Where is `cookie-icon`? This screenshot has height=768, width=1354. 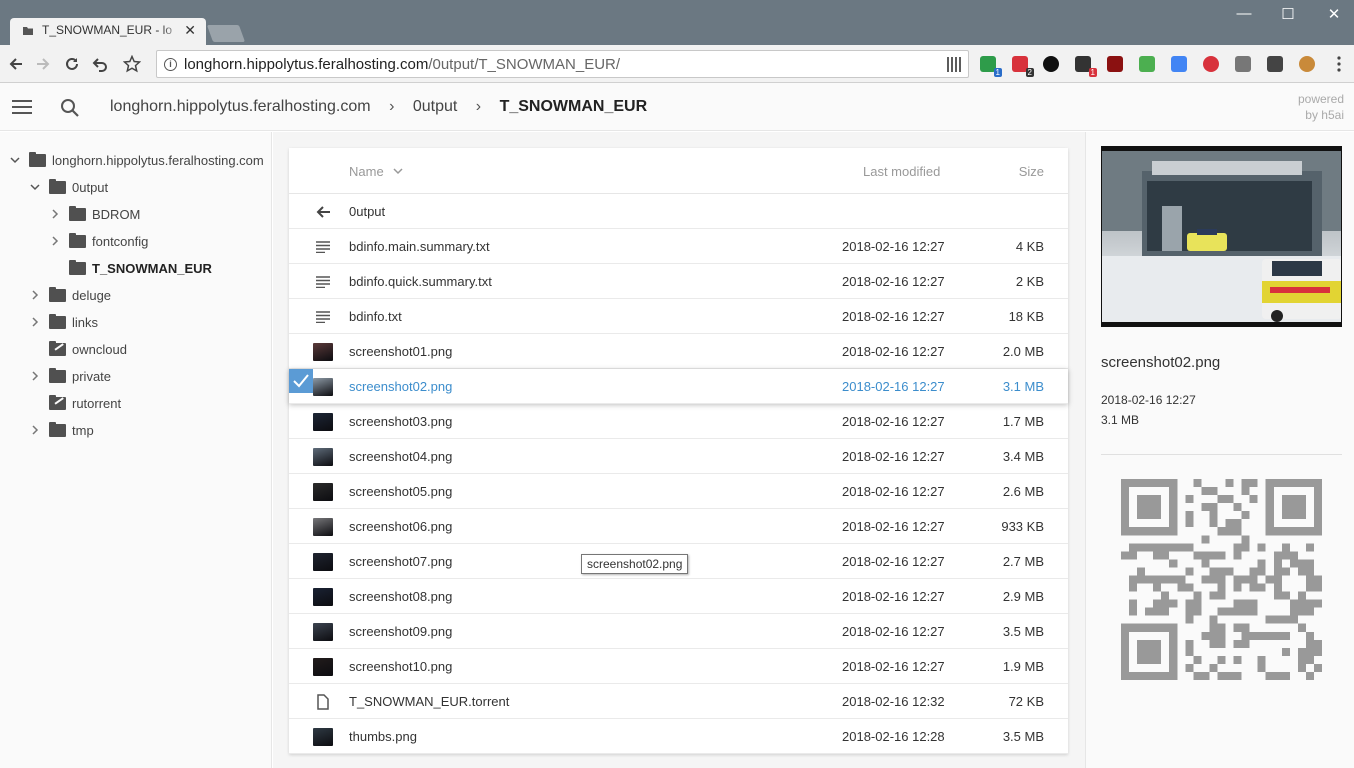 cookie-icon is located at coordinates (1307, 64).